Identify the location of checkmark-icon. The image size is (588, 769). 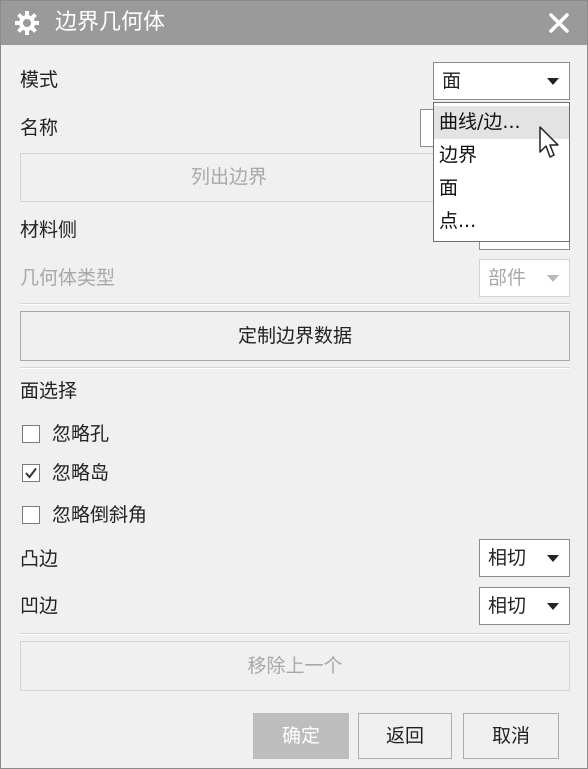
(31, 473).